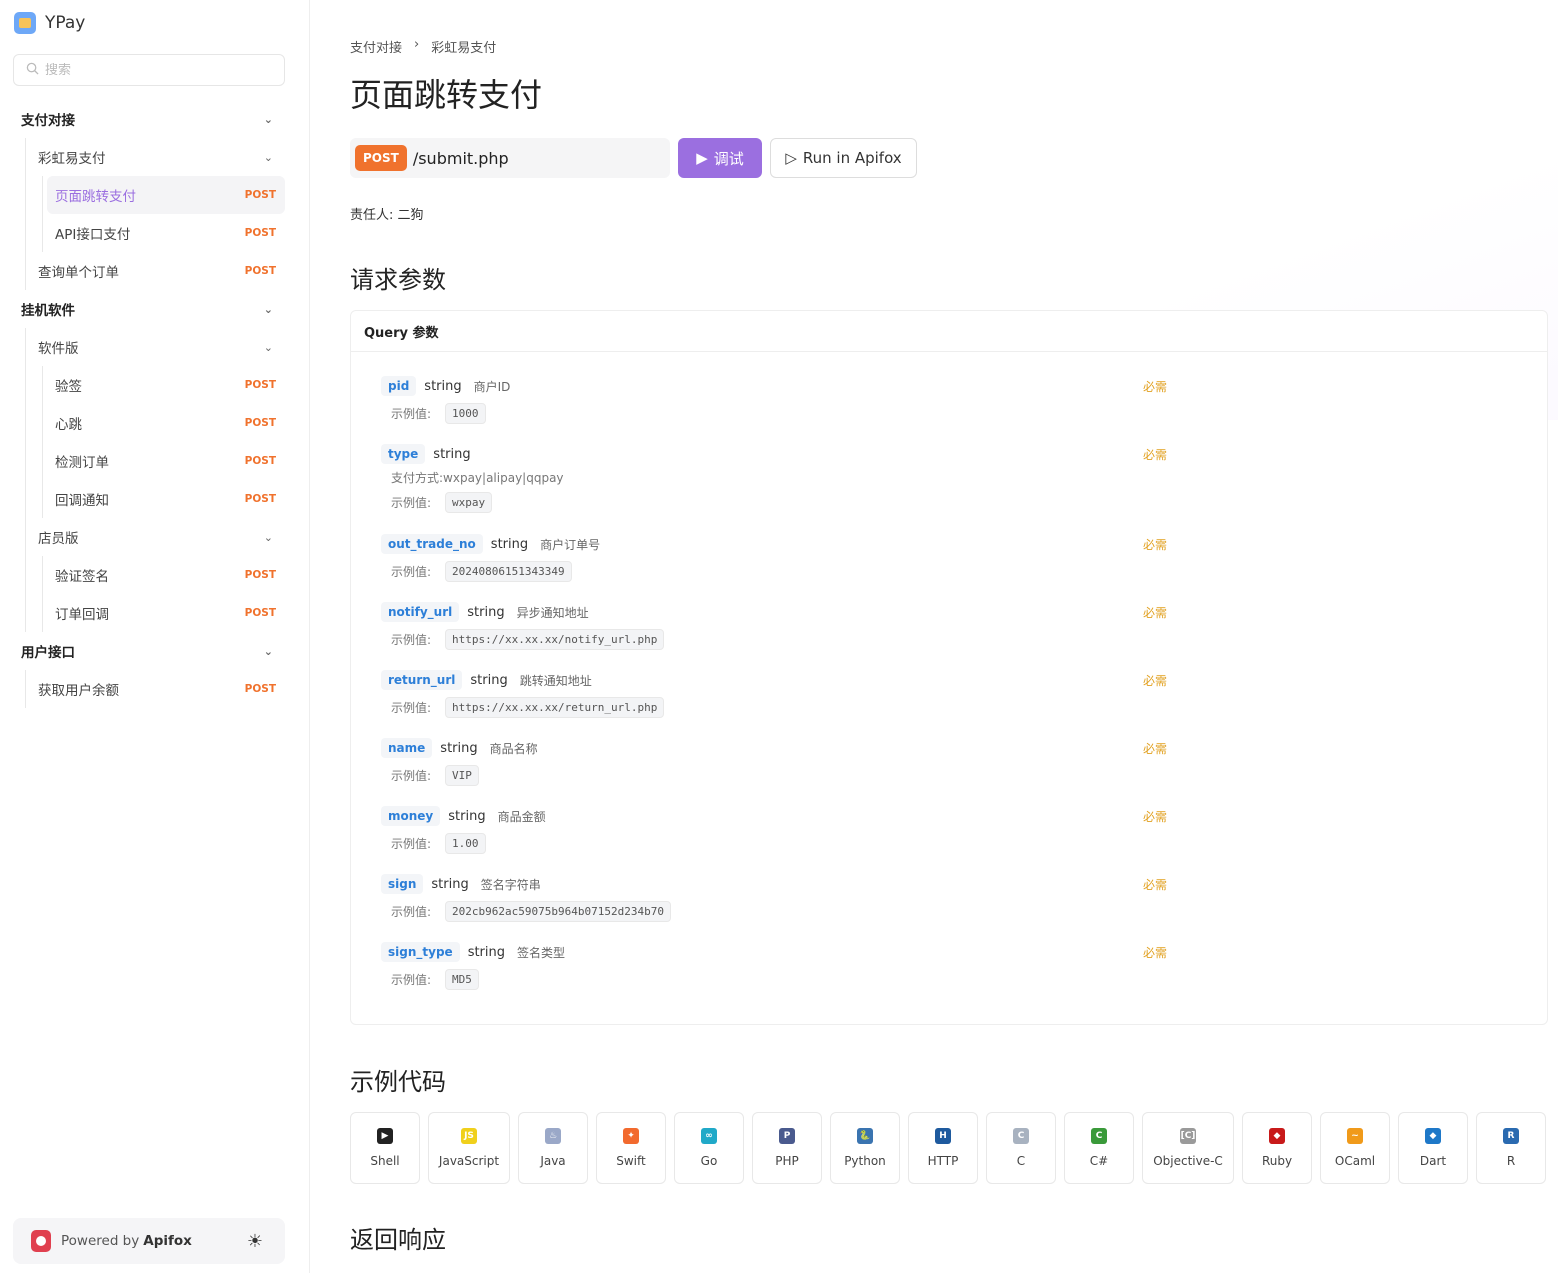 The height and width of the screenshot is (1273, 1558). What do you see at coordinates (149, 233) in the screenshot?
I see `sidebar-api-item: API接口支付 POST` at bounding box center [149, 233].